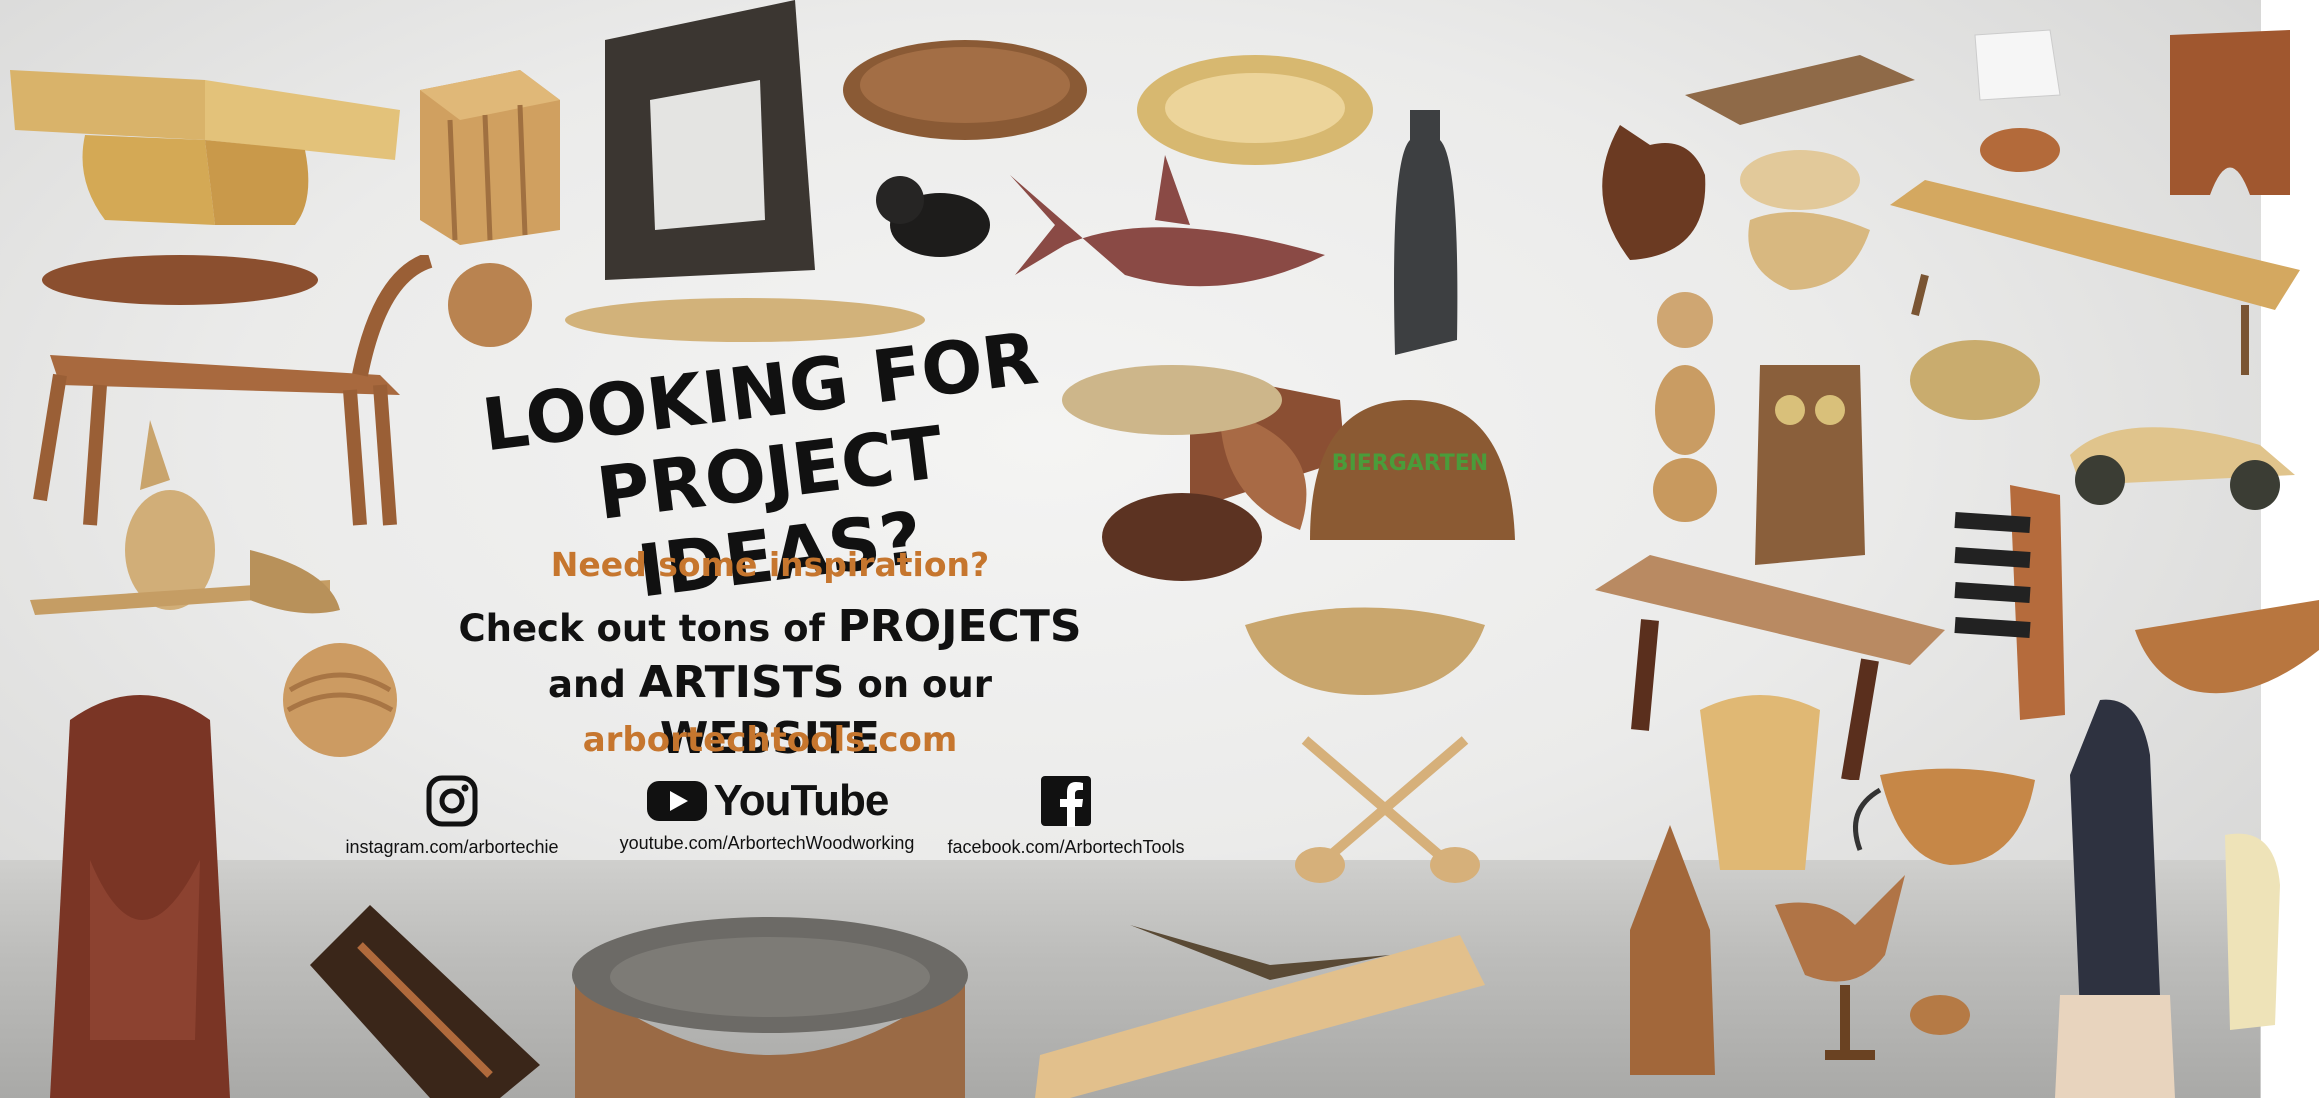 This screenshot has height=1098, width=2319. I want to click on website-link: arbortechtools.com, so click(770, 740).